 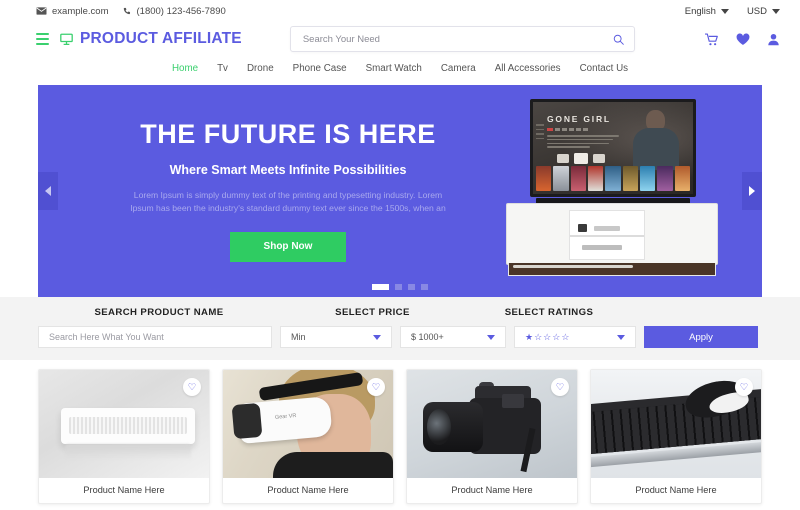 I want to click on tv-screen: GONE GIRL, so click(x=613, y=148).